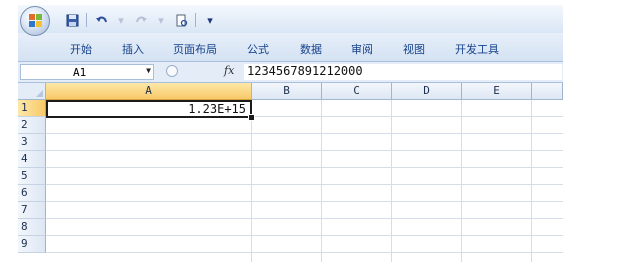 This screenshot has height=262, width=626. What do you see at coordinates (32, 91) in the screenshot?
I see `select-all-button` at bounding box center [32, 91].